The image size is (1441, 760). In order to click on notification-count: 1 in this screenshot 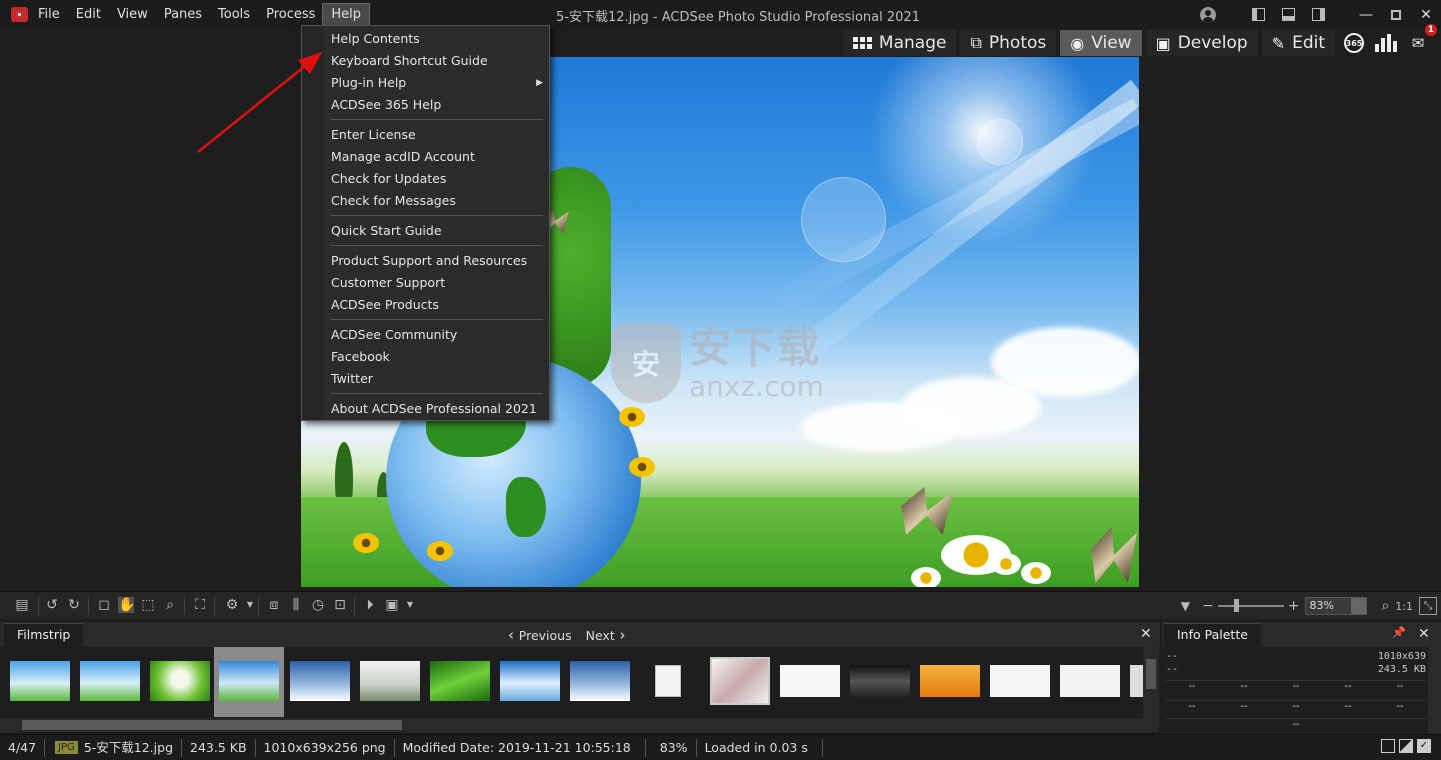, I will do `click(1430, 30)`.